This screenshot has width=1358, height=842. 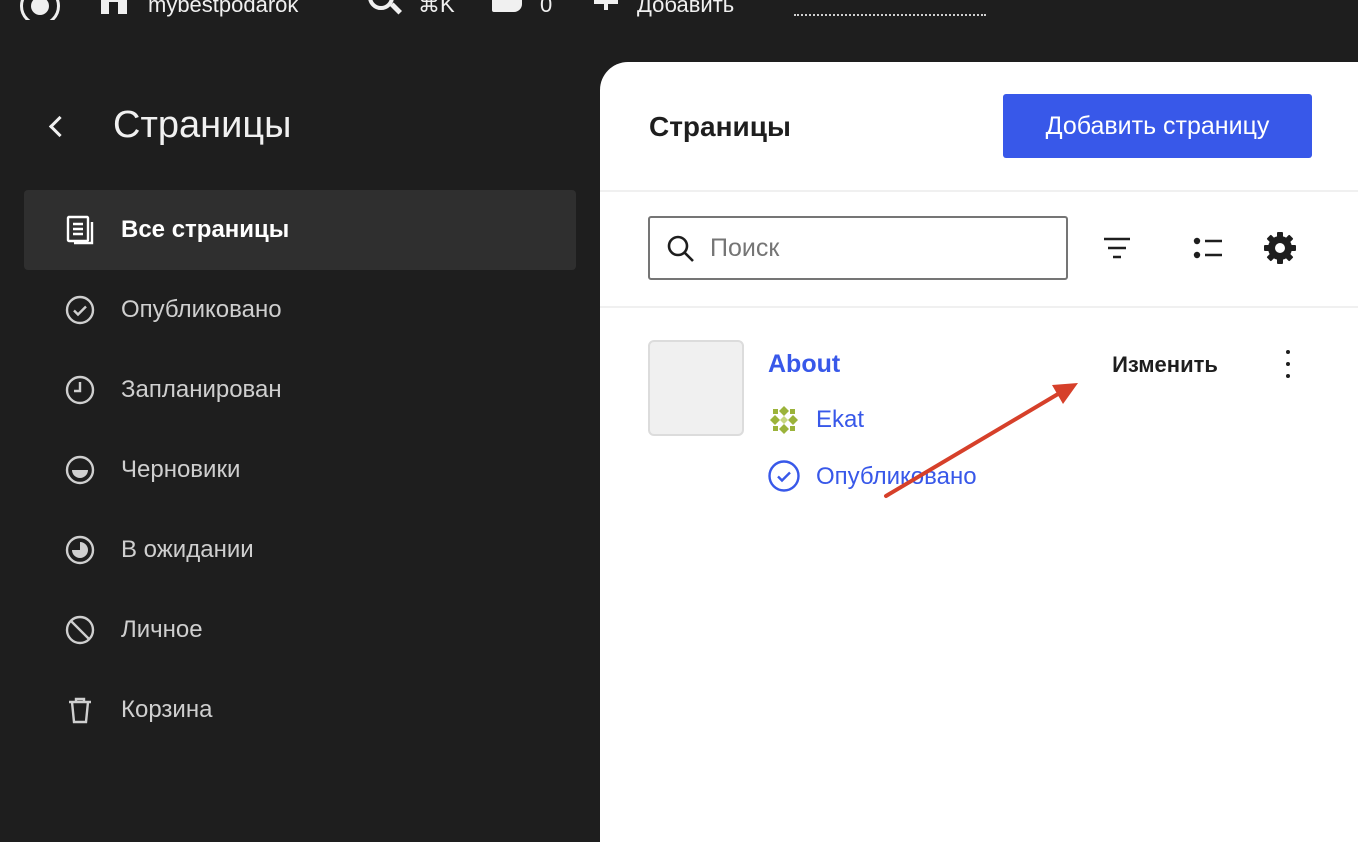 What do you see at coordinates (681, 249) in the screenshot?
I see `search-icon` at bounding box center [681, 249].